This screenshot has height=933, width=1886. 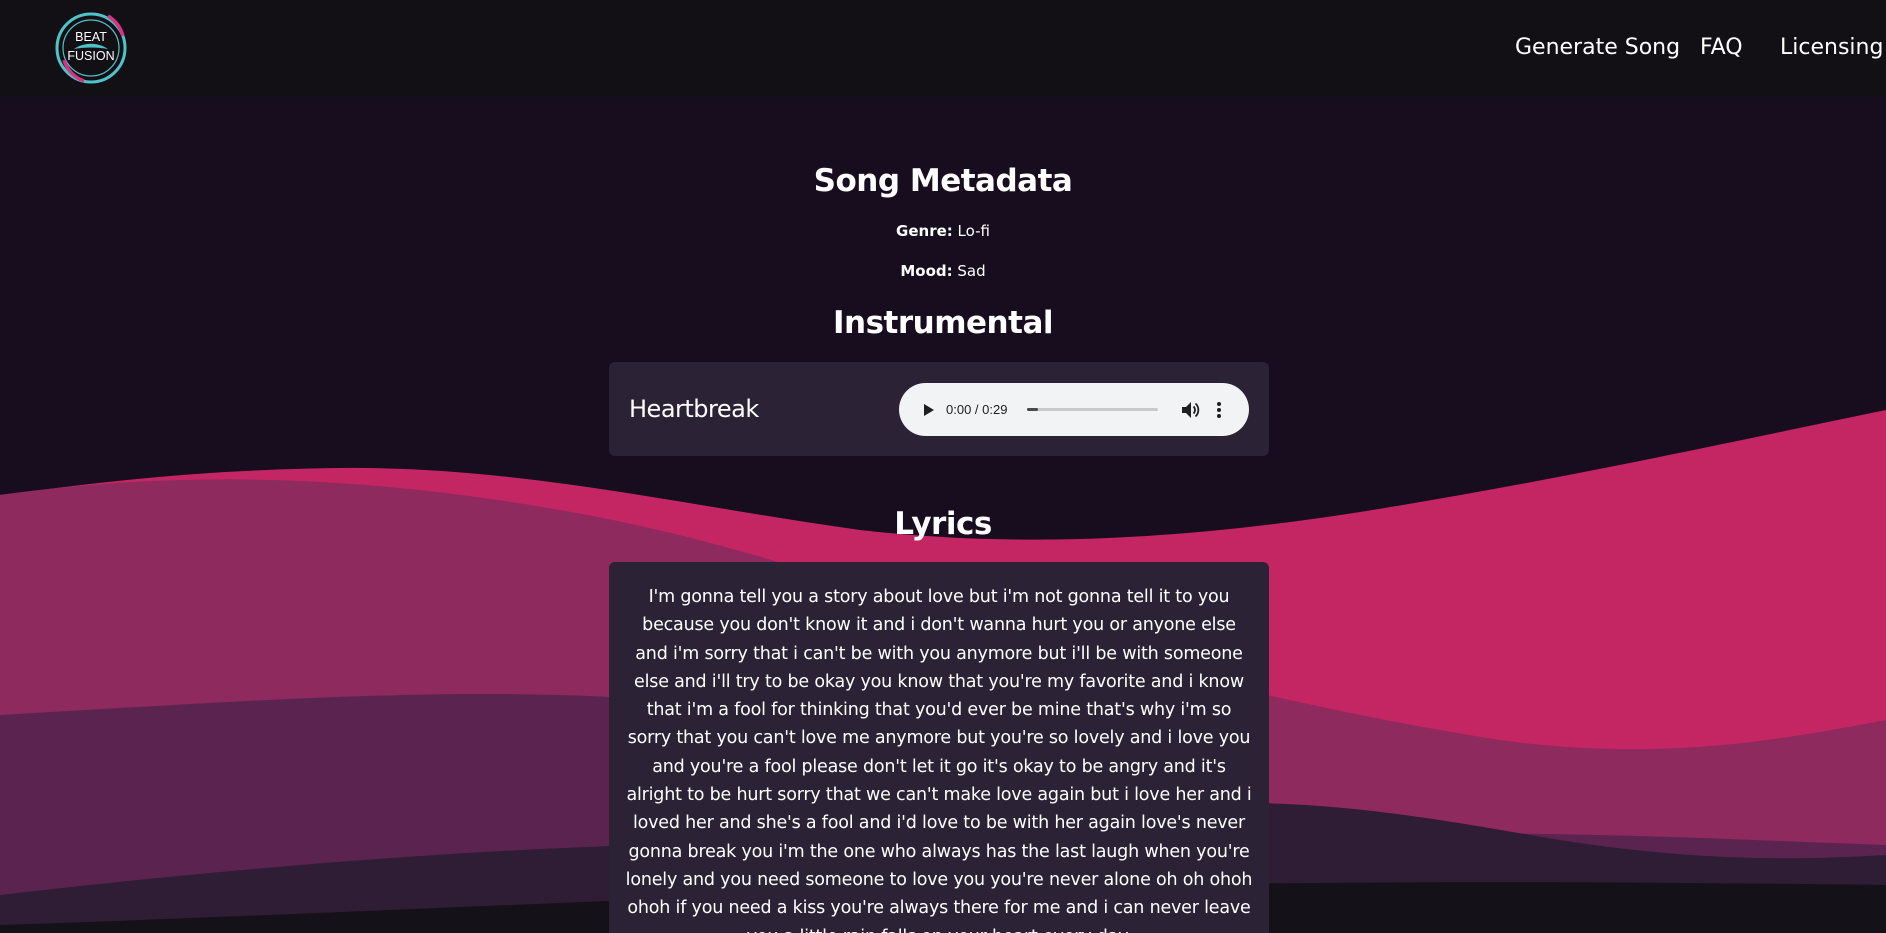 What do you see at coordinates (928, 410) in the screenshot?
I see `play-icon` at bounding box center [928, 410].